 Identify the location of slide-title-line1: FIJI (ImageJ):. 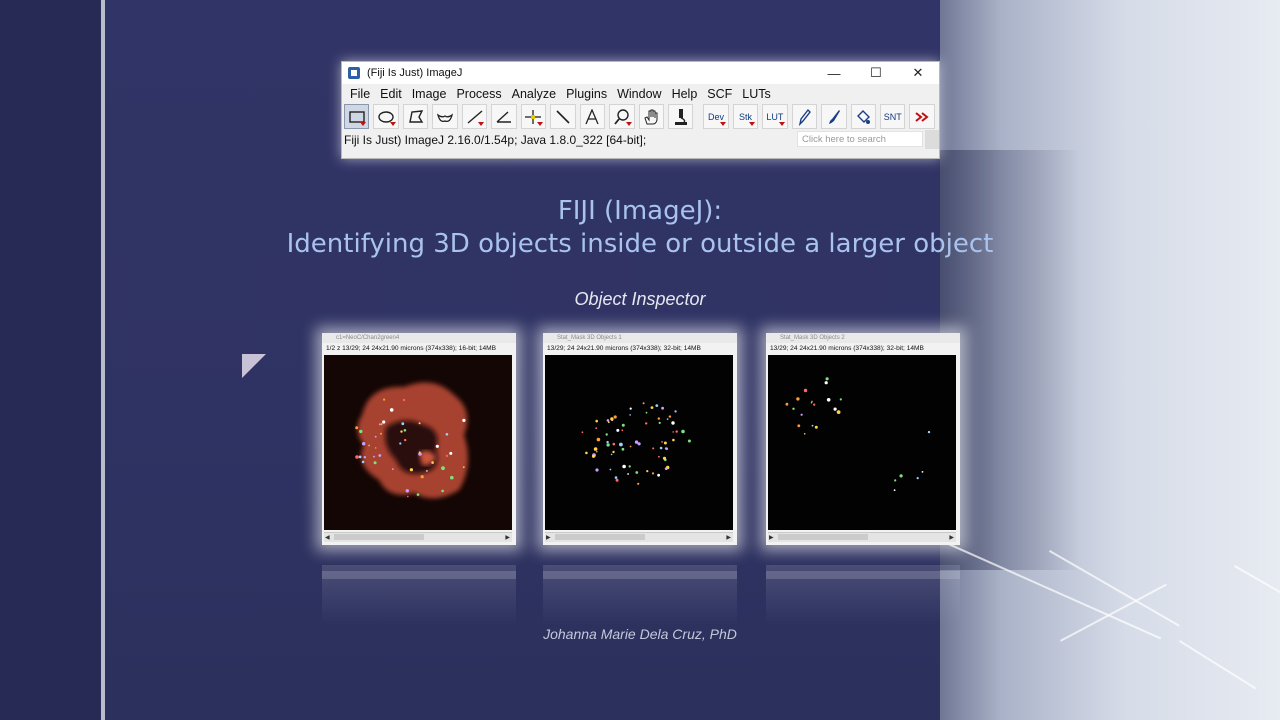
(640, 211).